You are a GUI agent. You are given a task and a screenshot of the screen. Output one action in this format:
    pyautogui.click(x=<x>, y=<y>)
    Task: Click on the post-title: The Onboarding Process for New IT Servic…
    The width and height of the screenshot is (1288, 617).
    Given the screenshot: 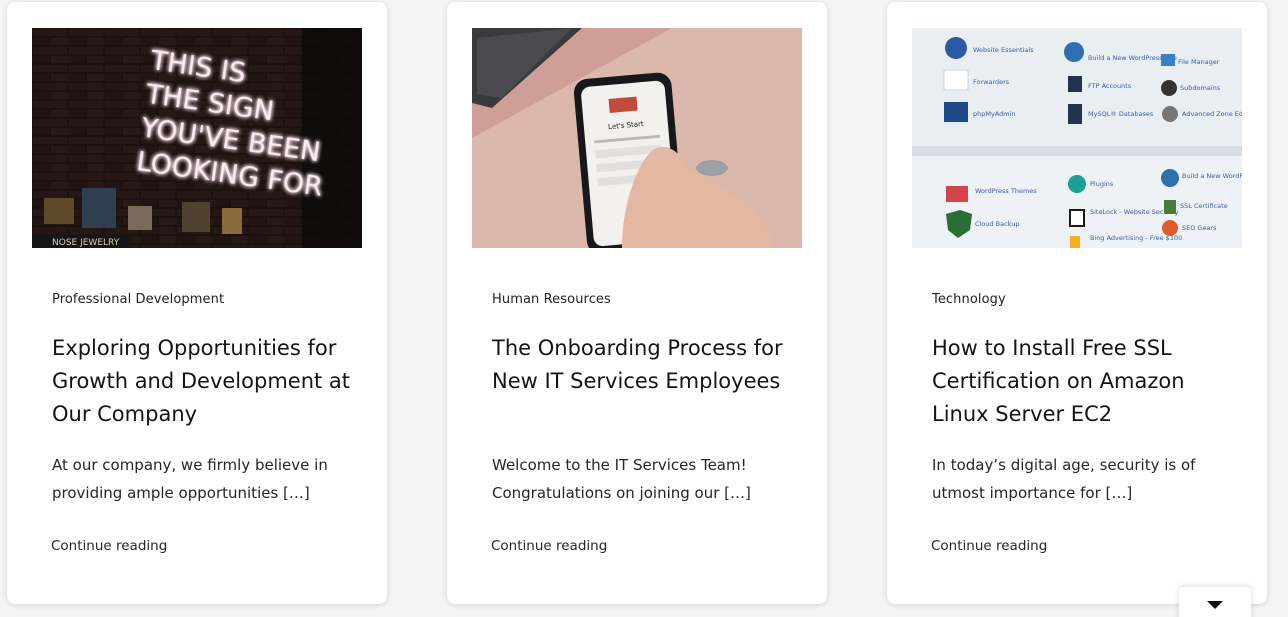 What is the action you would take?
    pyautogui.click(x=642, y=365)
    